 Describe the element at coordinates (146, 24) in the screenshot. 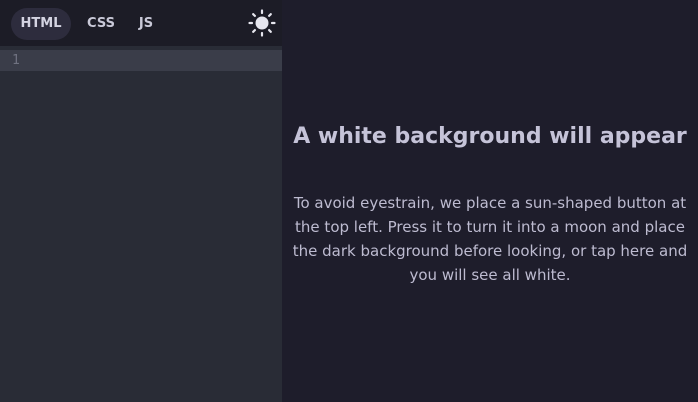

I see `tab-js: JS` at that location.